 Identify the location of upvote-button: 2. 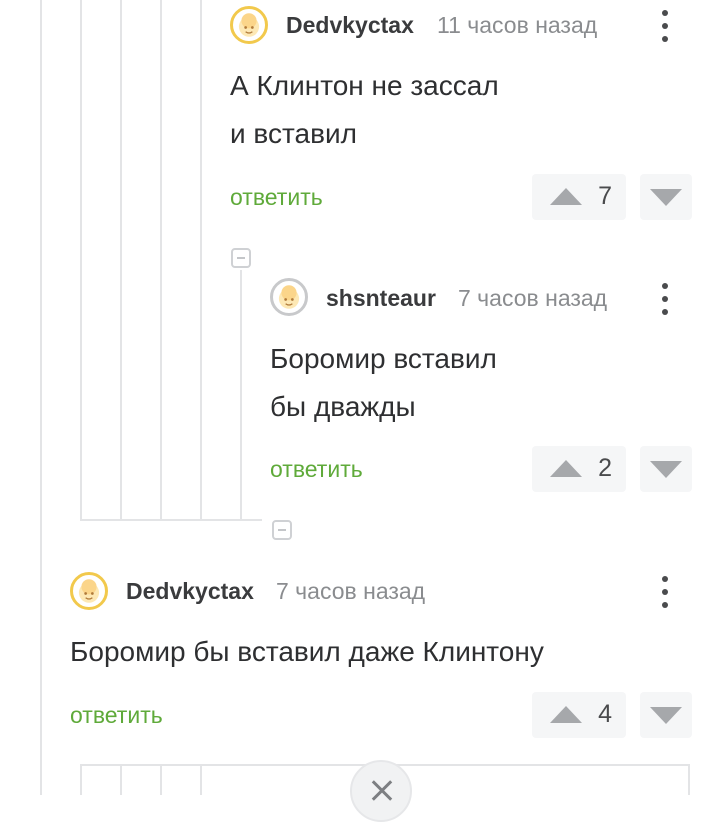
(579, 469).